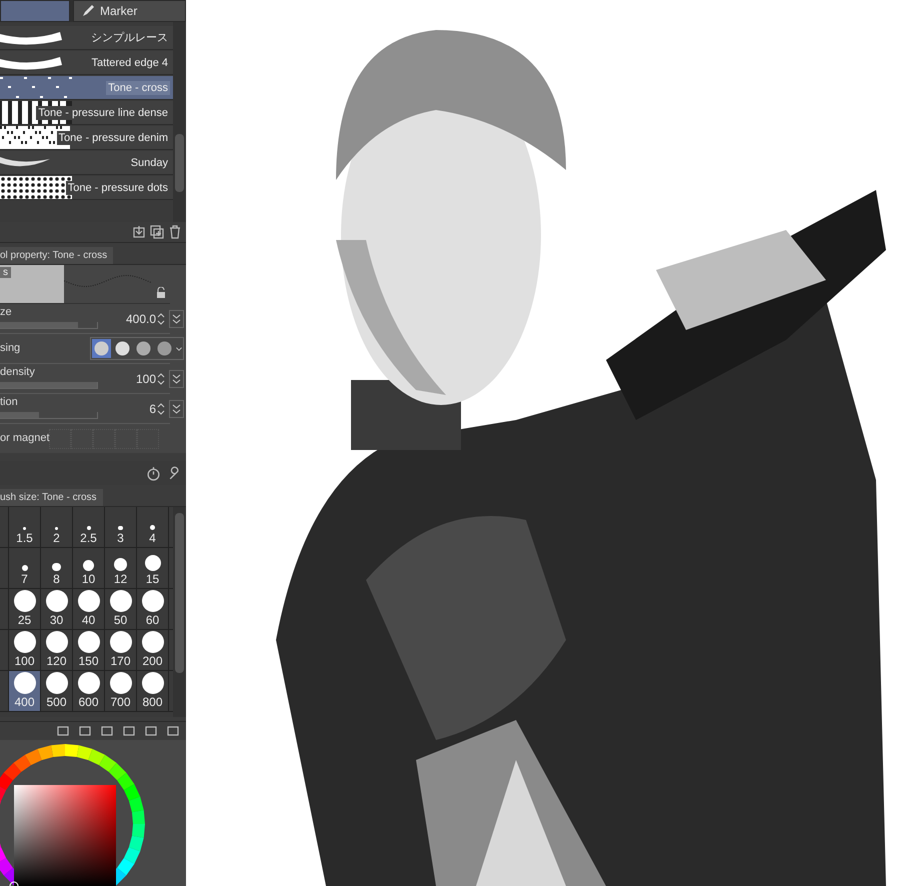 The width and height of the screenshot is (902, 886). Describe the element at coordinates (139, 232) in the screenshot. I see `import-icon` at that location.